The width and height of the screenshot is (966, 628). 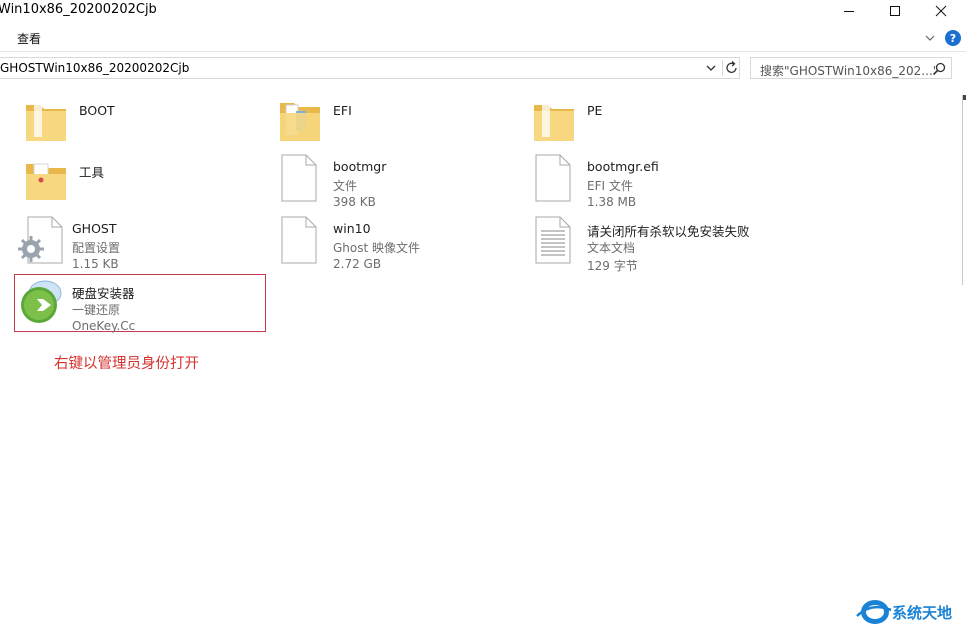 I want to click on item-name: bootmgr, so click(x=360, y=166).